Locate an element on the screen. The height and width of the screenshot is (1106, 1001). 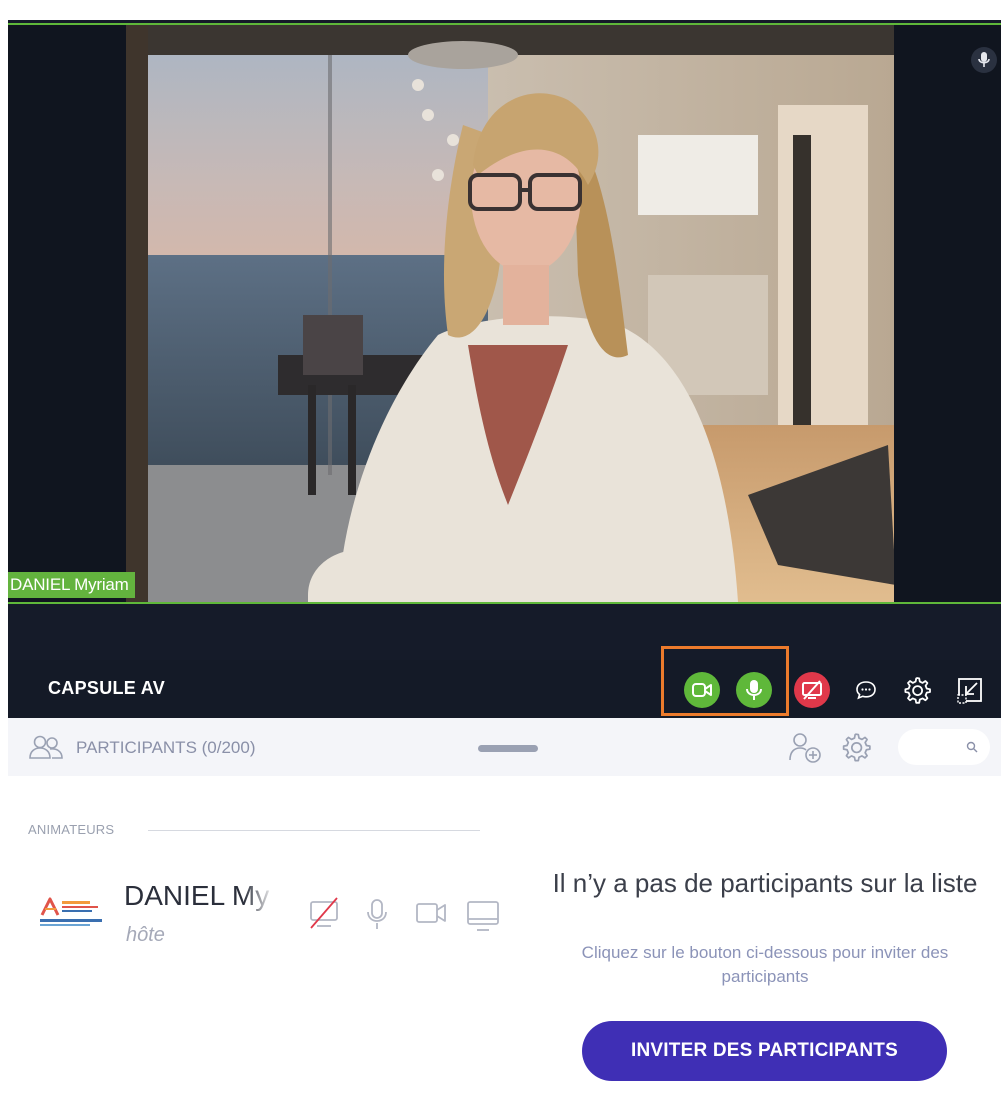
host-name: DANIEL My is located at coordinates (197, 895).